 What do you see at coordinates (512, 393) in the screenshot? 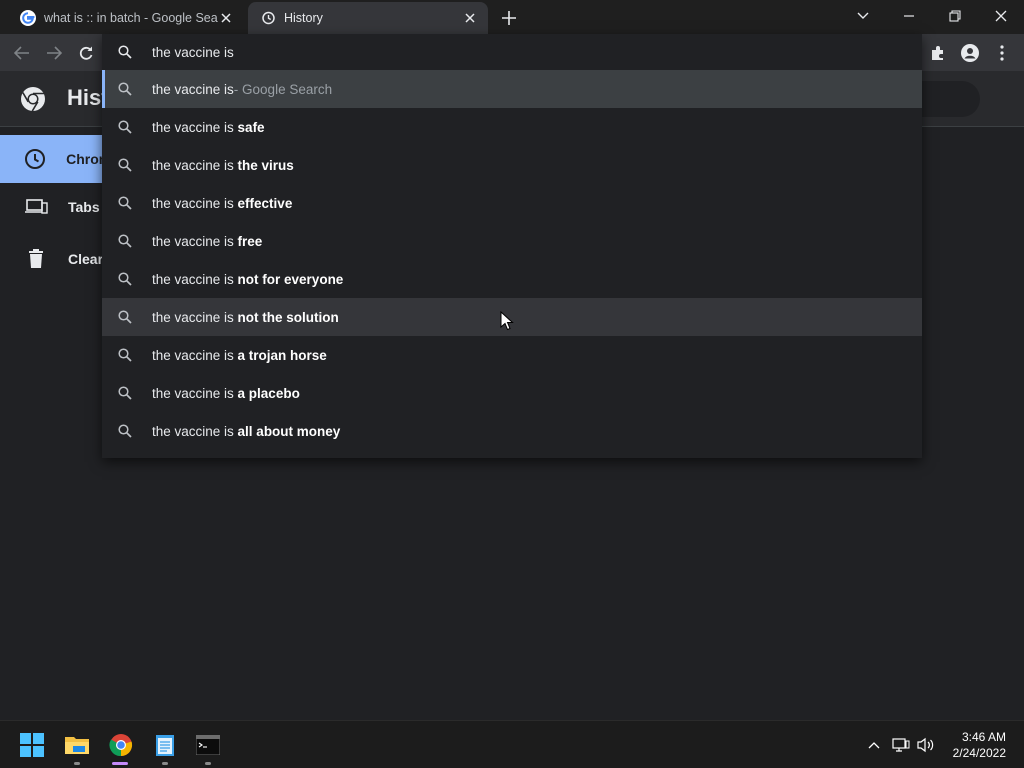
I see `suggestion-item: the vaccine is a placebo` at bounding box center [512, 393].